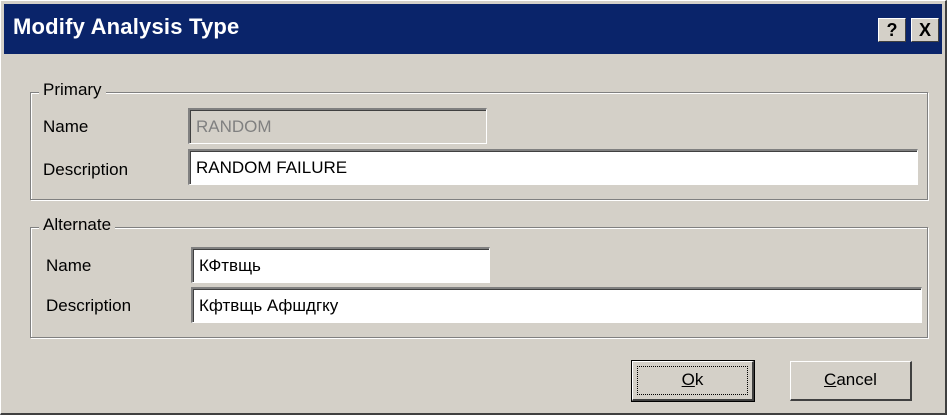 The height and width of the screenshot is (417, 949). I want to click on cancel-label: Cancel, so click(850, 379).